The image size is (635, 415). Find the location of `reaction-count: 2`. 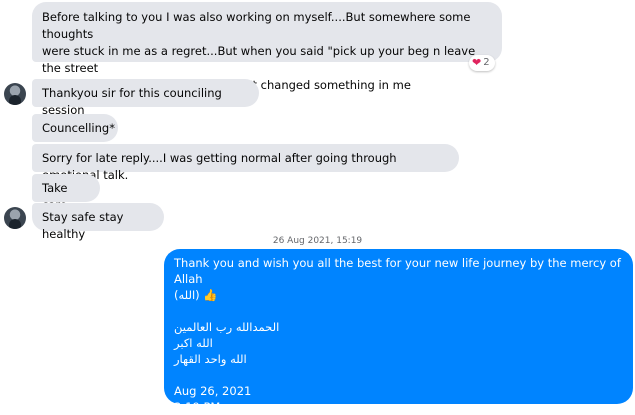

reaction-count: 2 is located at coordinates (486, 62).